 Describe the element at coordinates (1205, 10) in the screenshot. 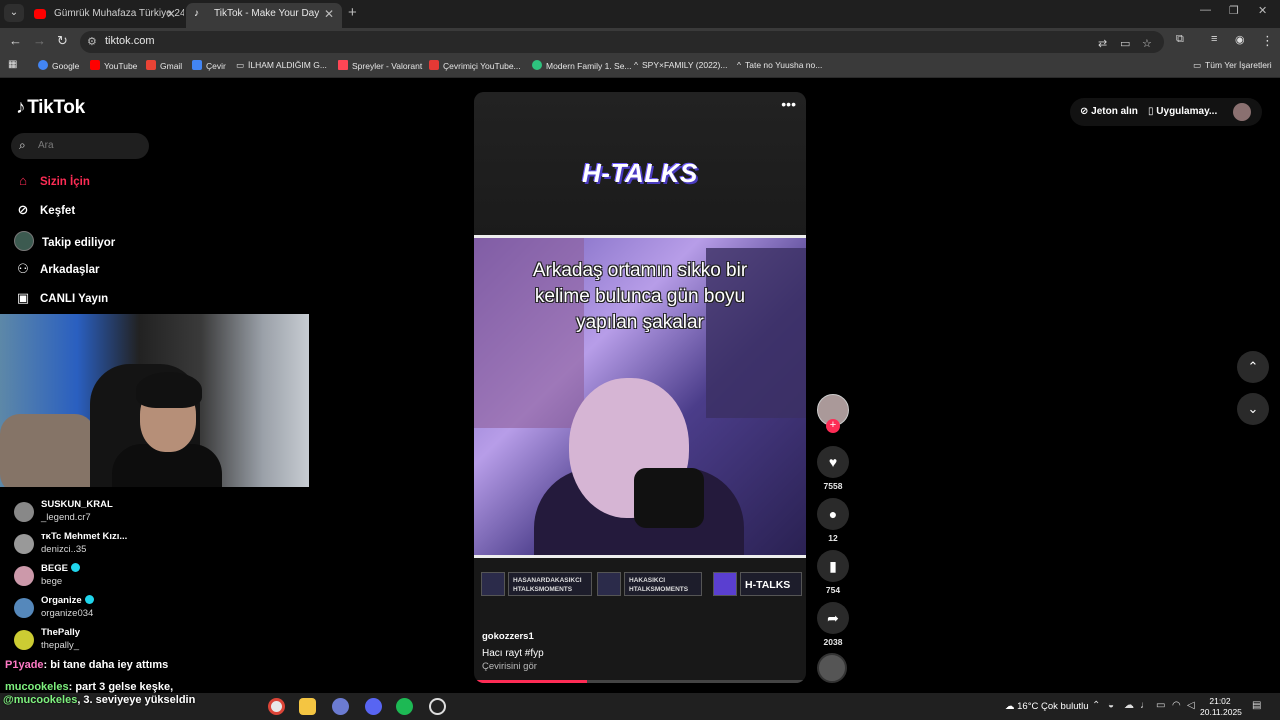

I see `minimize-icon: —` at that location.